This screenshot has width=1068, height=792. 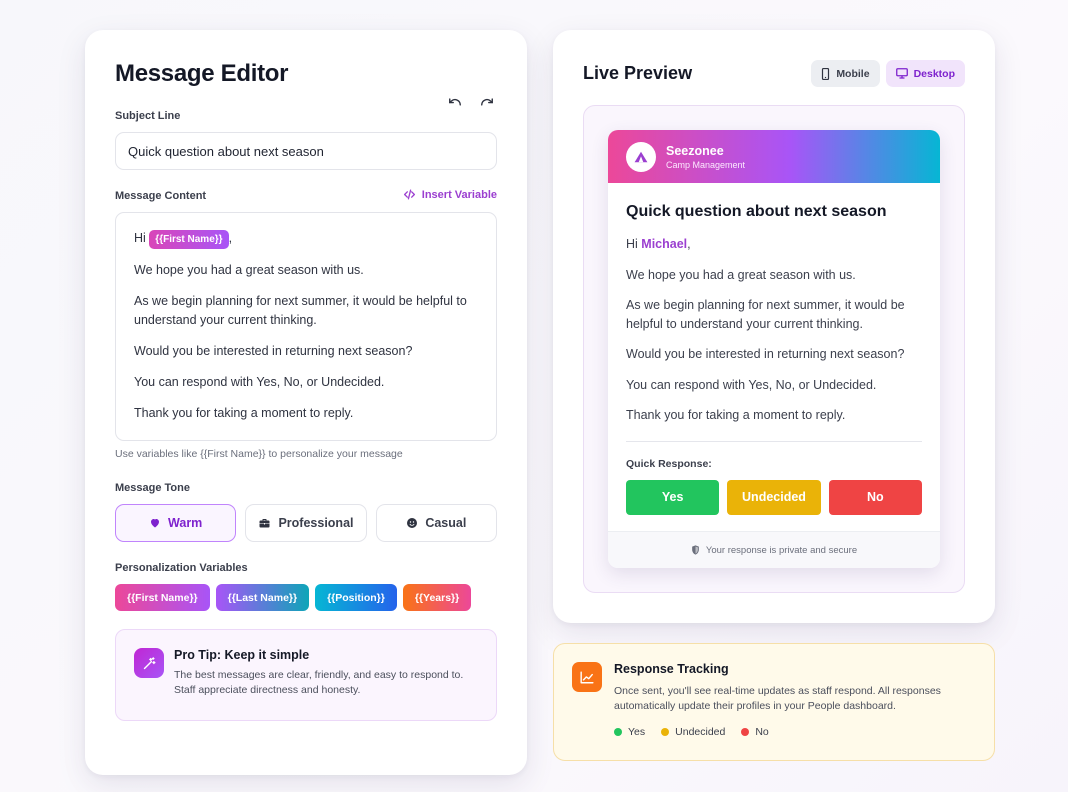 I want to click on message-content-label: Message Content, so click(x=161, y=196).